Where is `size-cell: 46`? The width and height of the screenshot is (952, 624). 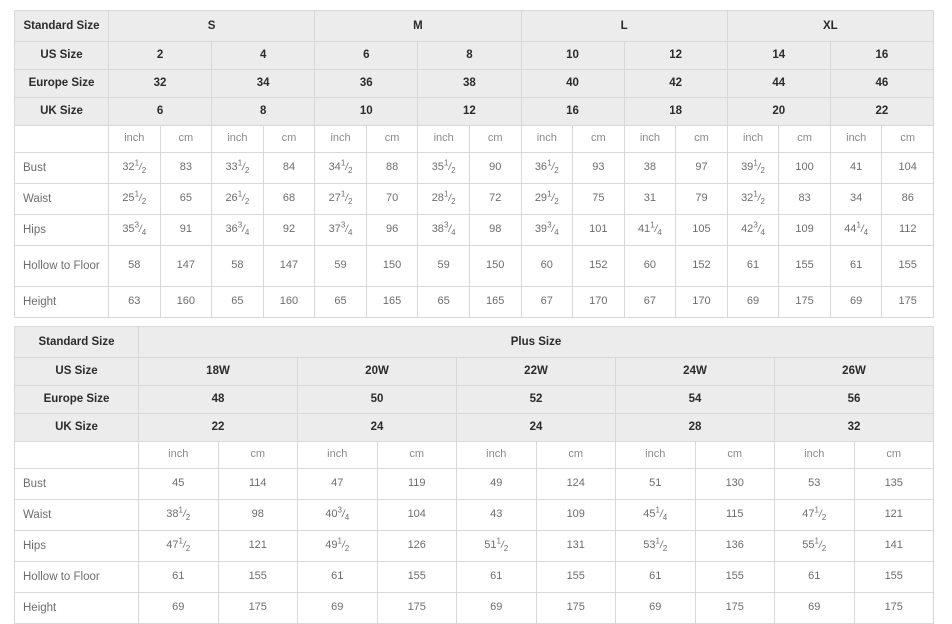 size-cell: 46 is located at coordinates (882, 83).